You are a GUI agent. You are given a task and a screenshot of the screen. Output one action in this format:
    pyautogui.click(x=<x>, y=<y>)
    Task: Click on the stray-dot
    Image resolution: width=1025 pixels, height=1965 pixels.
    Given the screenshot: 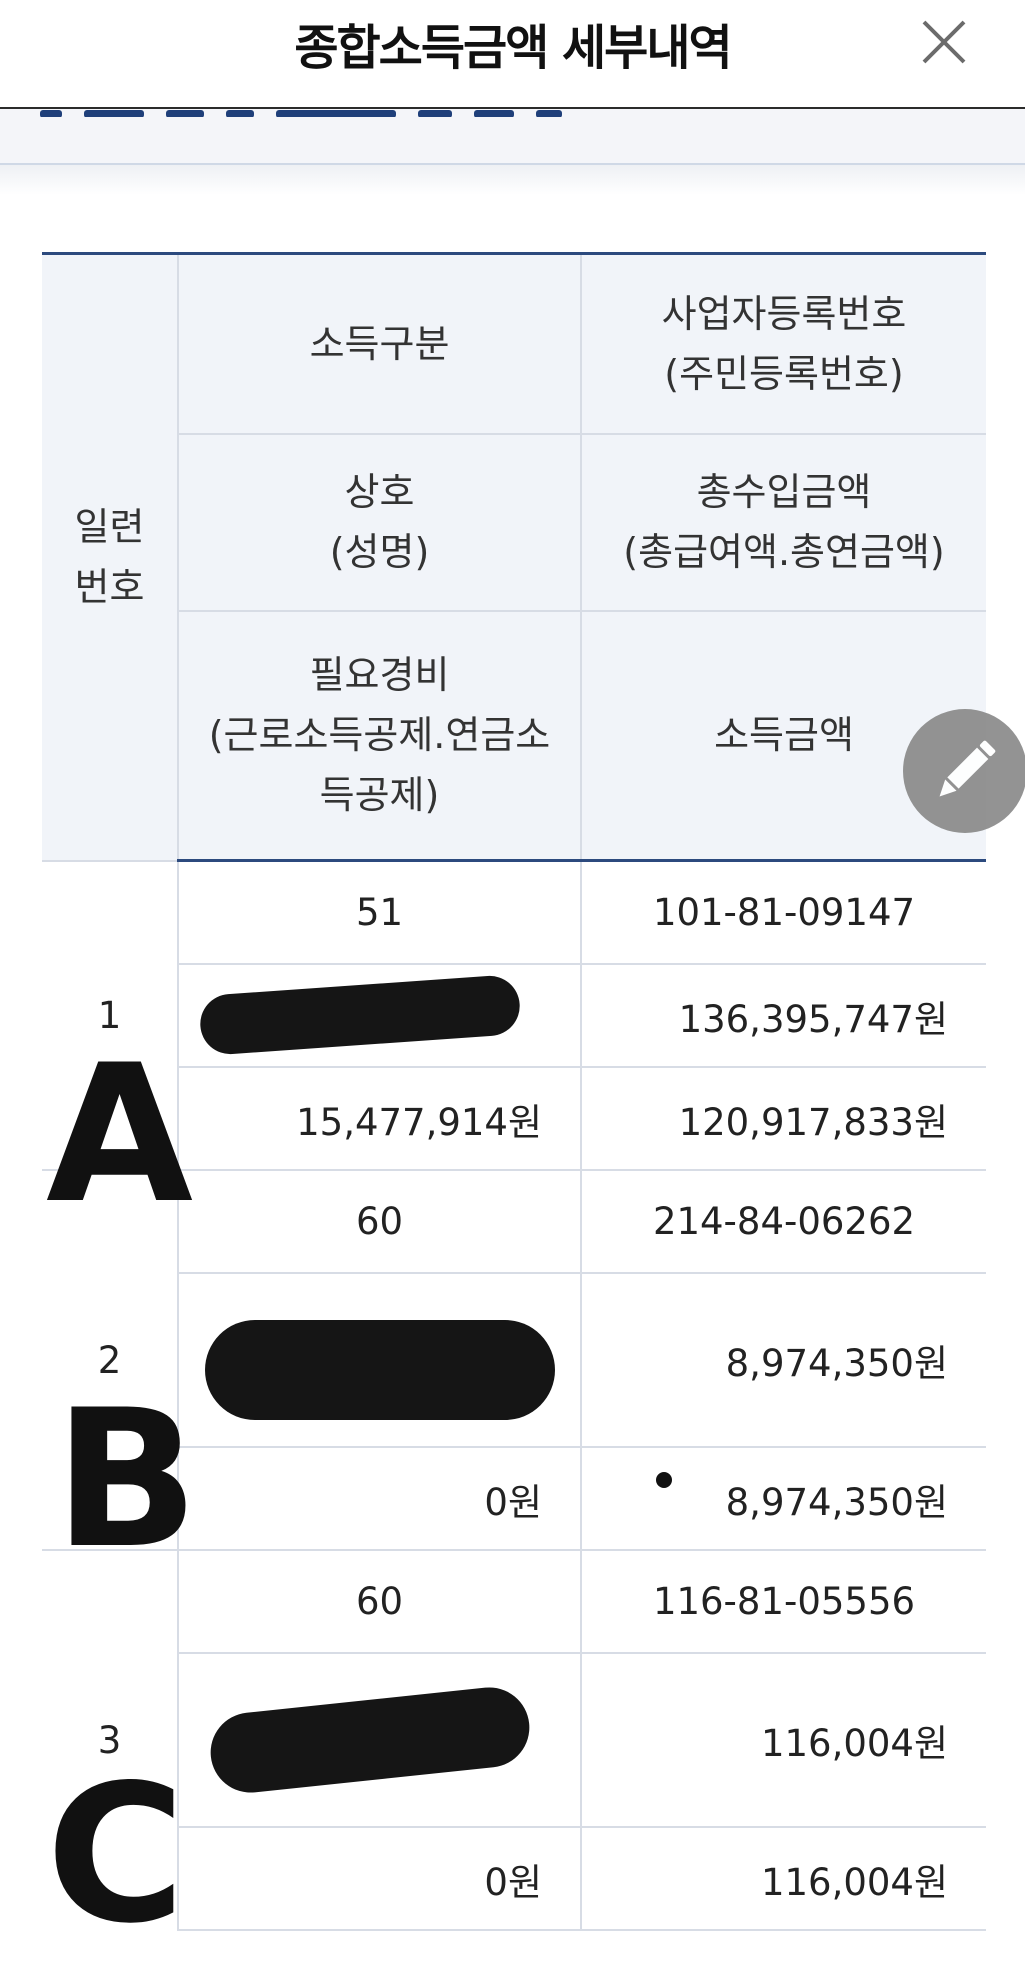 What is the action you would take?
    pyautogui.click(x=664, y=1480)
    